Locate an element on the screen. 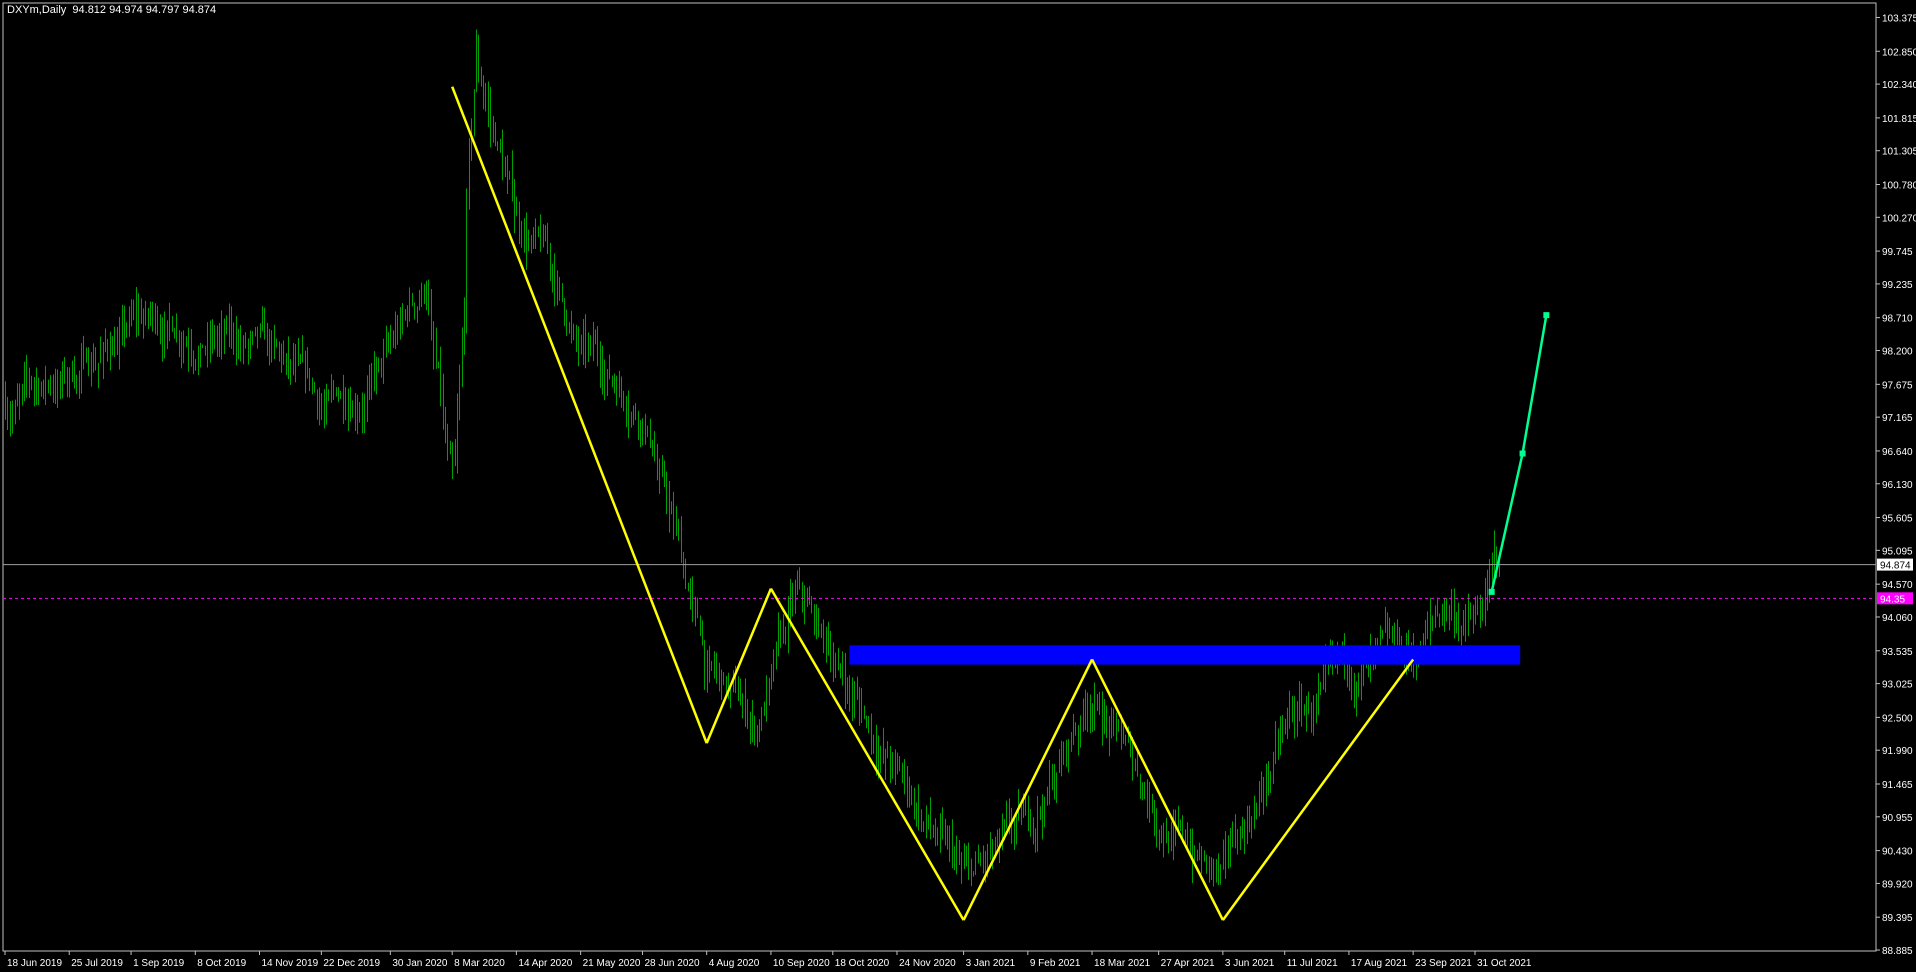  x-tick-label: 14 Nov 2019 is located at coordinates (290, 963).